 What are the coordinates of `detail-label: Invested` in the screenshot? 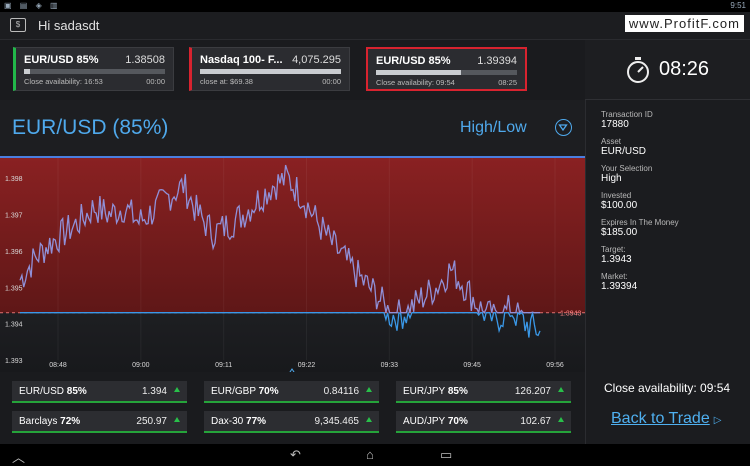 It's located at (616, 195).